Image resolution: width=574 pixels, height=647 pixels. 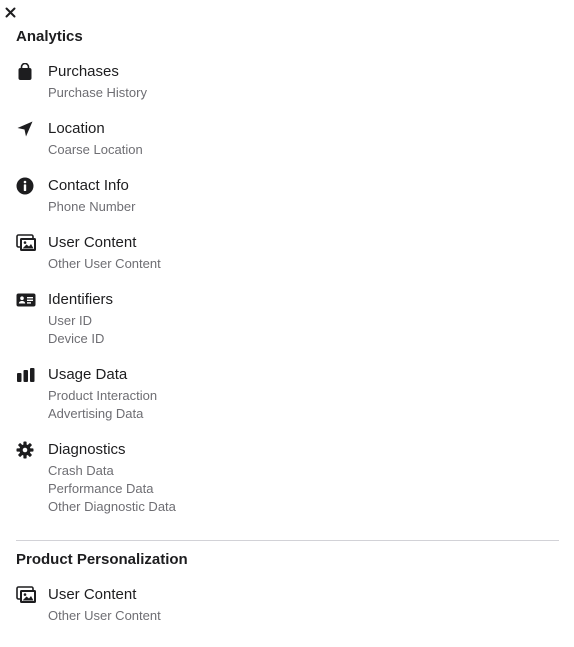 I want to click on category-contact-info: Contact Info Phone Number, so click(x=287, y=196).